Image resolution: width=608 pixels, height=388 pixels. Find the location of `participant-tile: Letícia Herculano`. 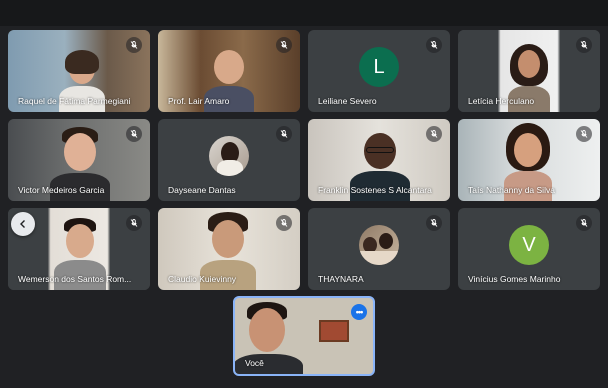

participant-tile: Letícia Herculano is located at coordinates (529, 71).